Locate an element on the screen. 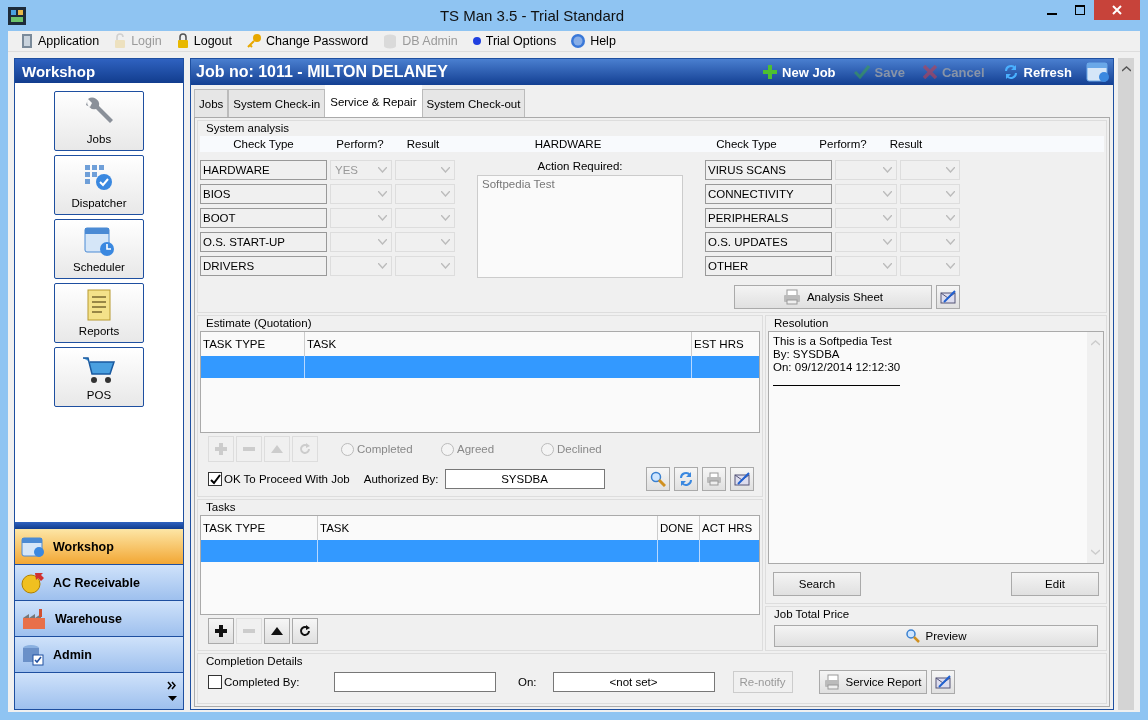 Image resolution: width=1148 pixels, height=720 pixels. menu-item: Trial Options is located at coordinates (514, 41).